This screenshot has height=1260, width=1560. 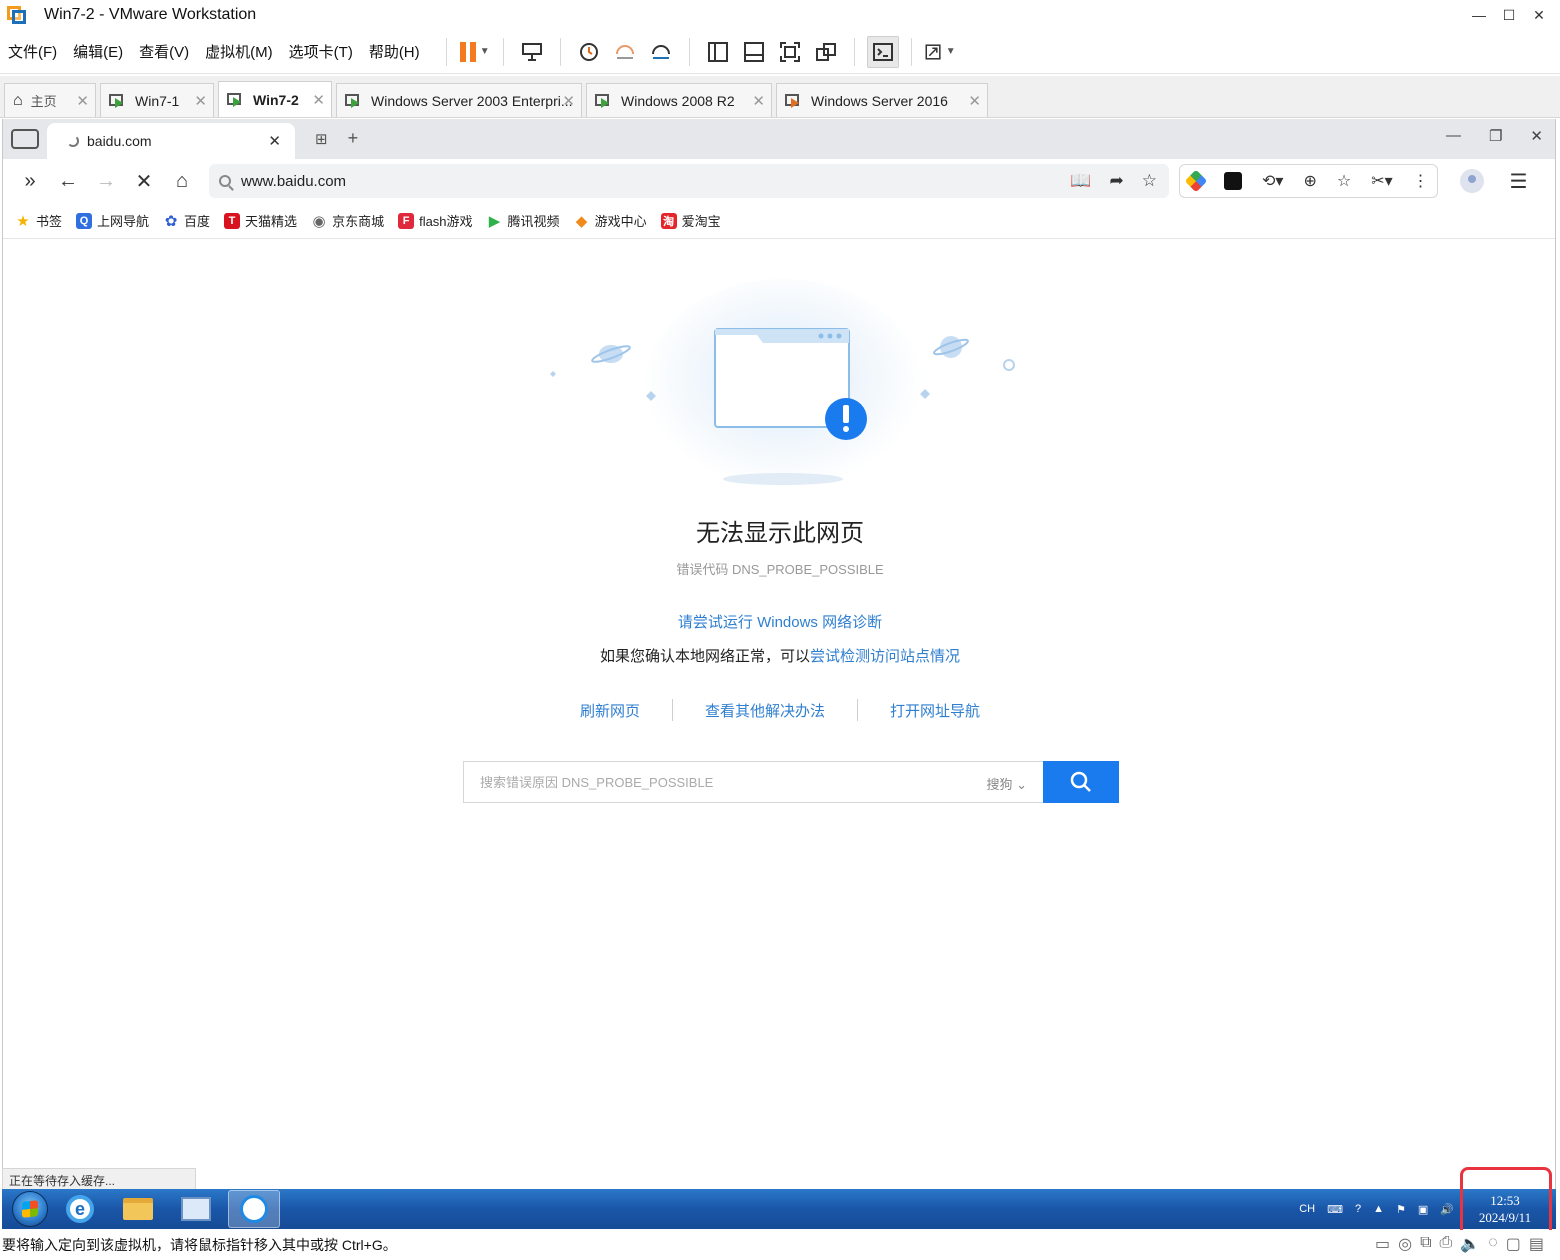 I want to click on menu-view: 查看(V), so click(x=164, y=51).